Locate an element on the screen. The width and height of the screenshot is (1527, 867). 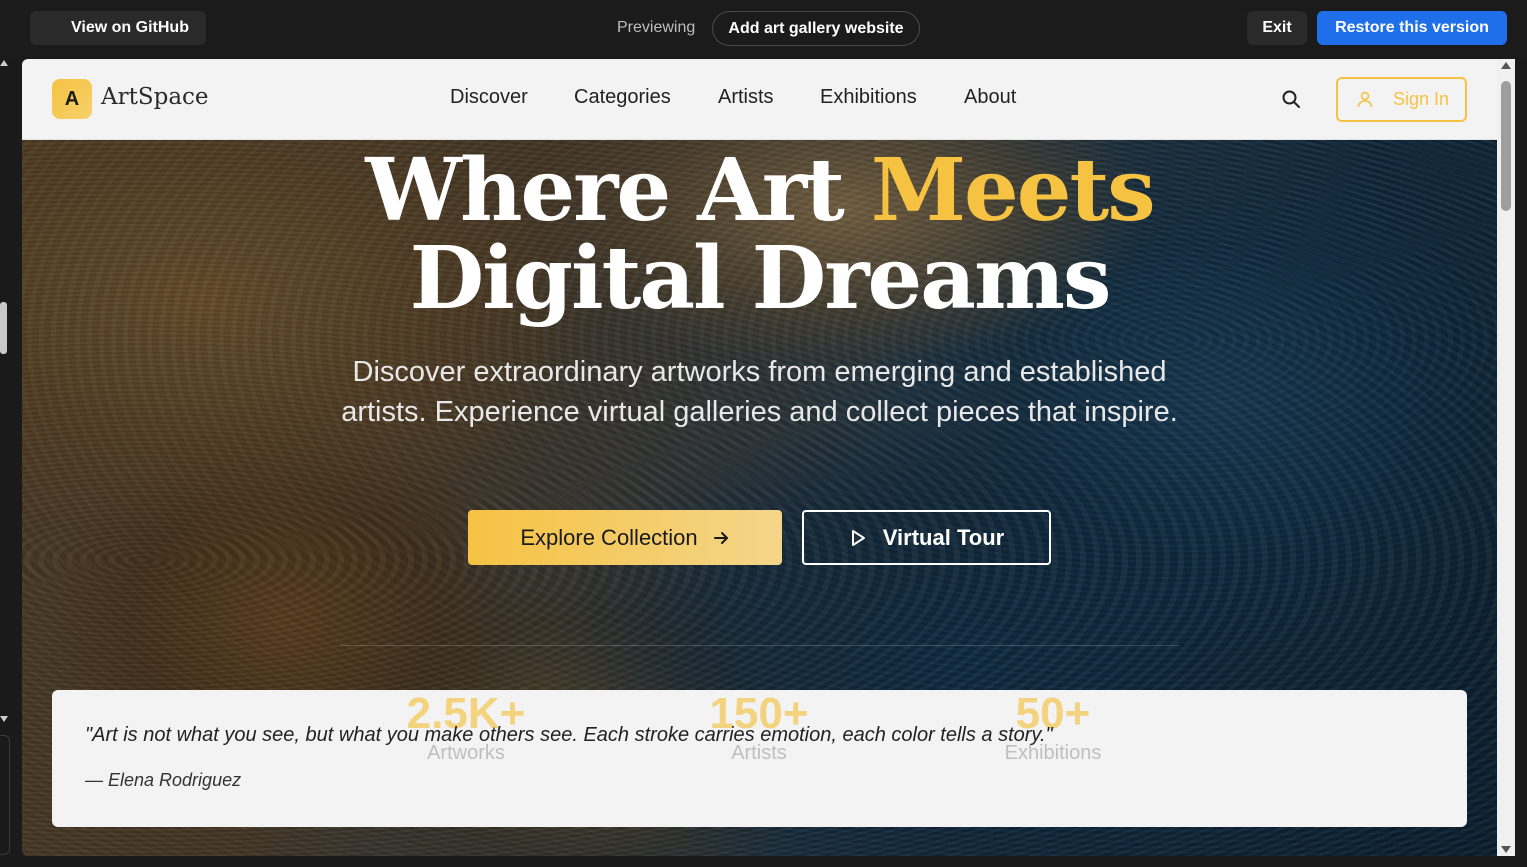
nav-link-about: About is located at coordinates (990, 97).